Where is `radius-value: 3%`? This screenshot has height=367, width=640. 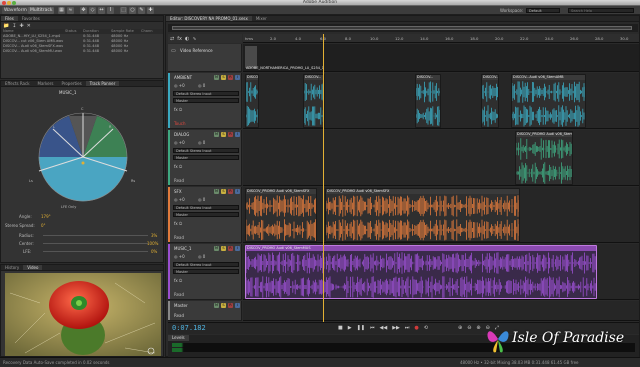
radius-value: 3% is located at coordinates (154, 235).